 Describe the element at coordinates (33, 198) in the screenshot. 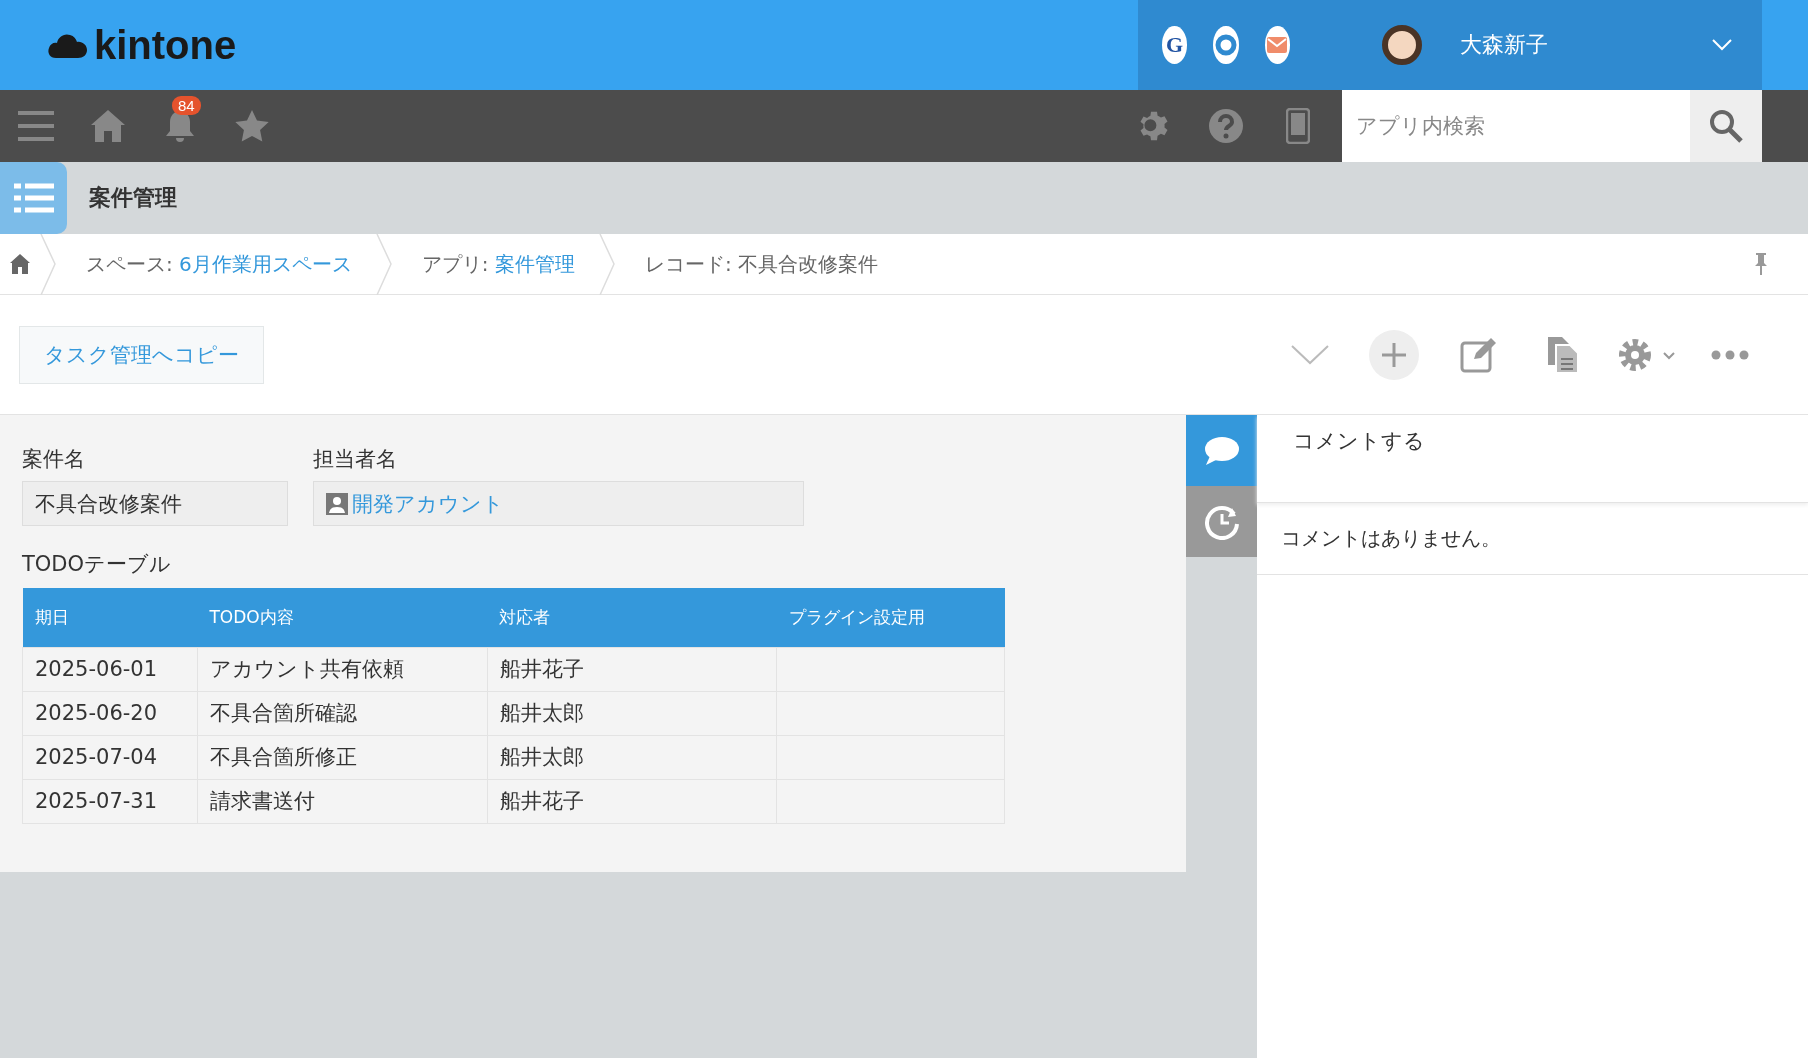

I see `list-icon` at that location.